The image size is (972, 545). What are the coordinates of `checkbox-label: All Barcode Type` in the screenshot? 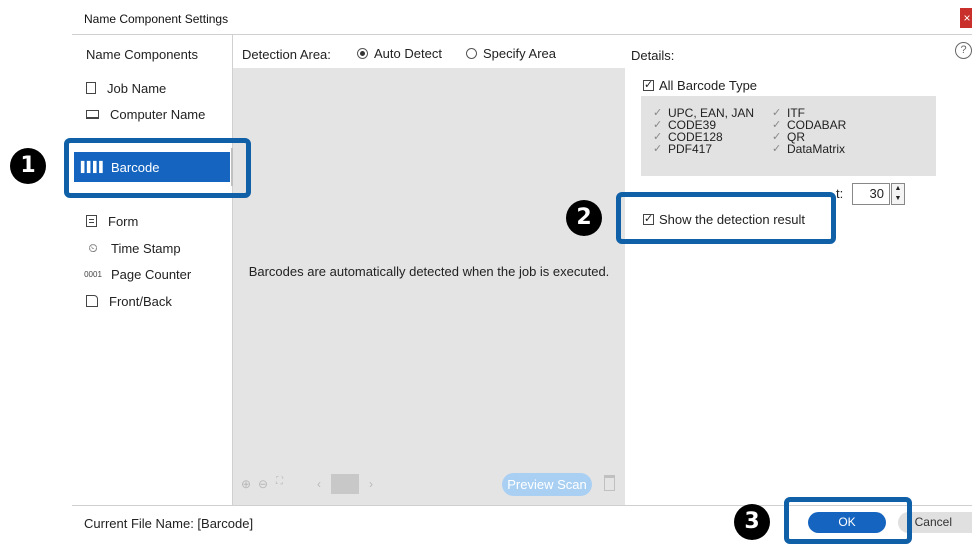 It's located at (708, 85).